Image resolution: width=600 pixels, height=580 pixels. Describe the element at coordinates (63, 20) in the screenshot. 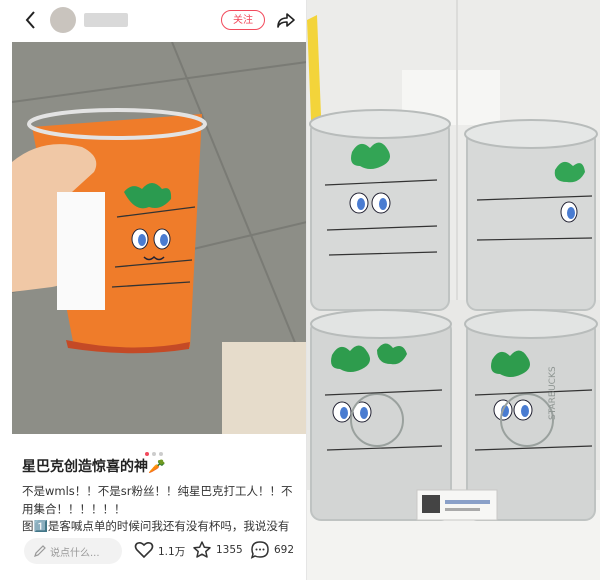

I see `avatar` at that location.